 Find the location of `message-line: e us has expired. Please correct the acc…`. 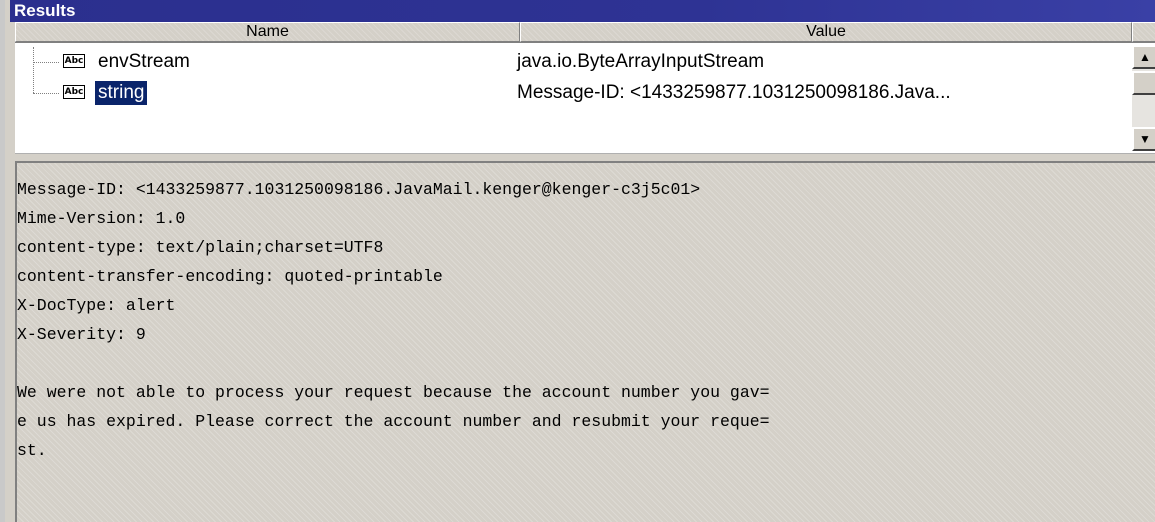

message-line: e us has expired. Please correct the acc… is located at coordinates (393, 421).